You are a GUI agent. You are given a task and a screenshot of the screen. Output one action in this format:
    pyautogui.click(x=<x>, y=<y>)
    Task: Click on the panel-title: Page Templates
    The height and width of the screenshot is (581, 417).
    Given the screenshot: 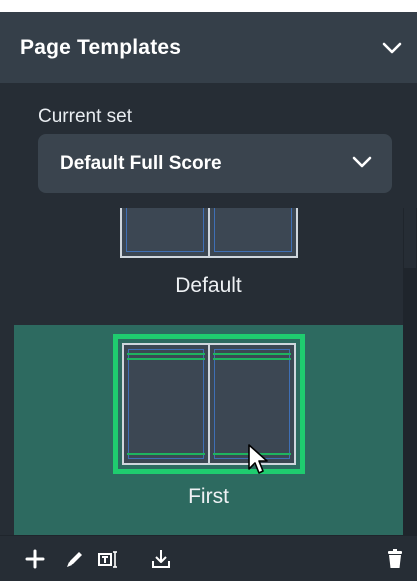 What is the action you would take?
    pyautogui.click(x=101, y=47)
    